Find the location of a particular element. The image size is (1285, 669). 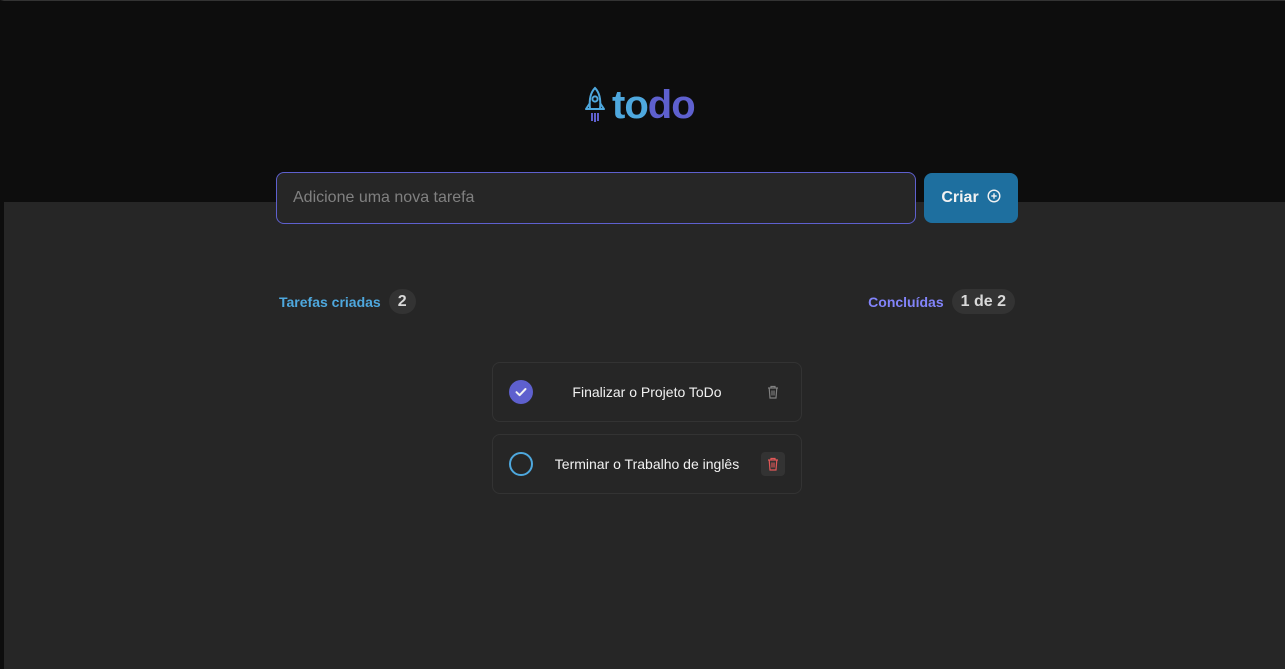

checkmark-icon is located at coordinates (521, 392).